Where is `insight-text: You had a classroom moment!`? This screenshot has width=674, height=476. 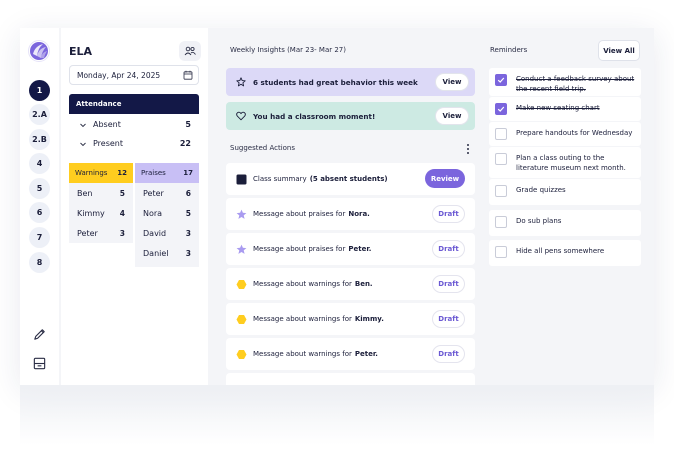 insight-text: You had a classroom moment! is located at coordinates (314, 116).